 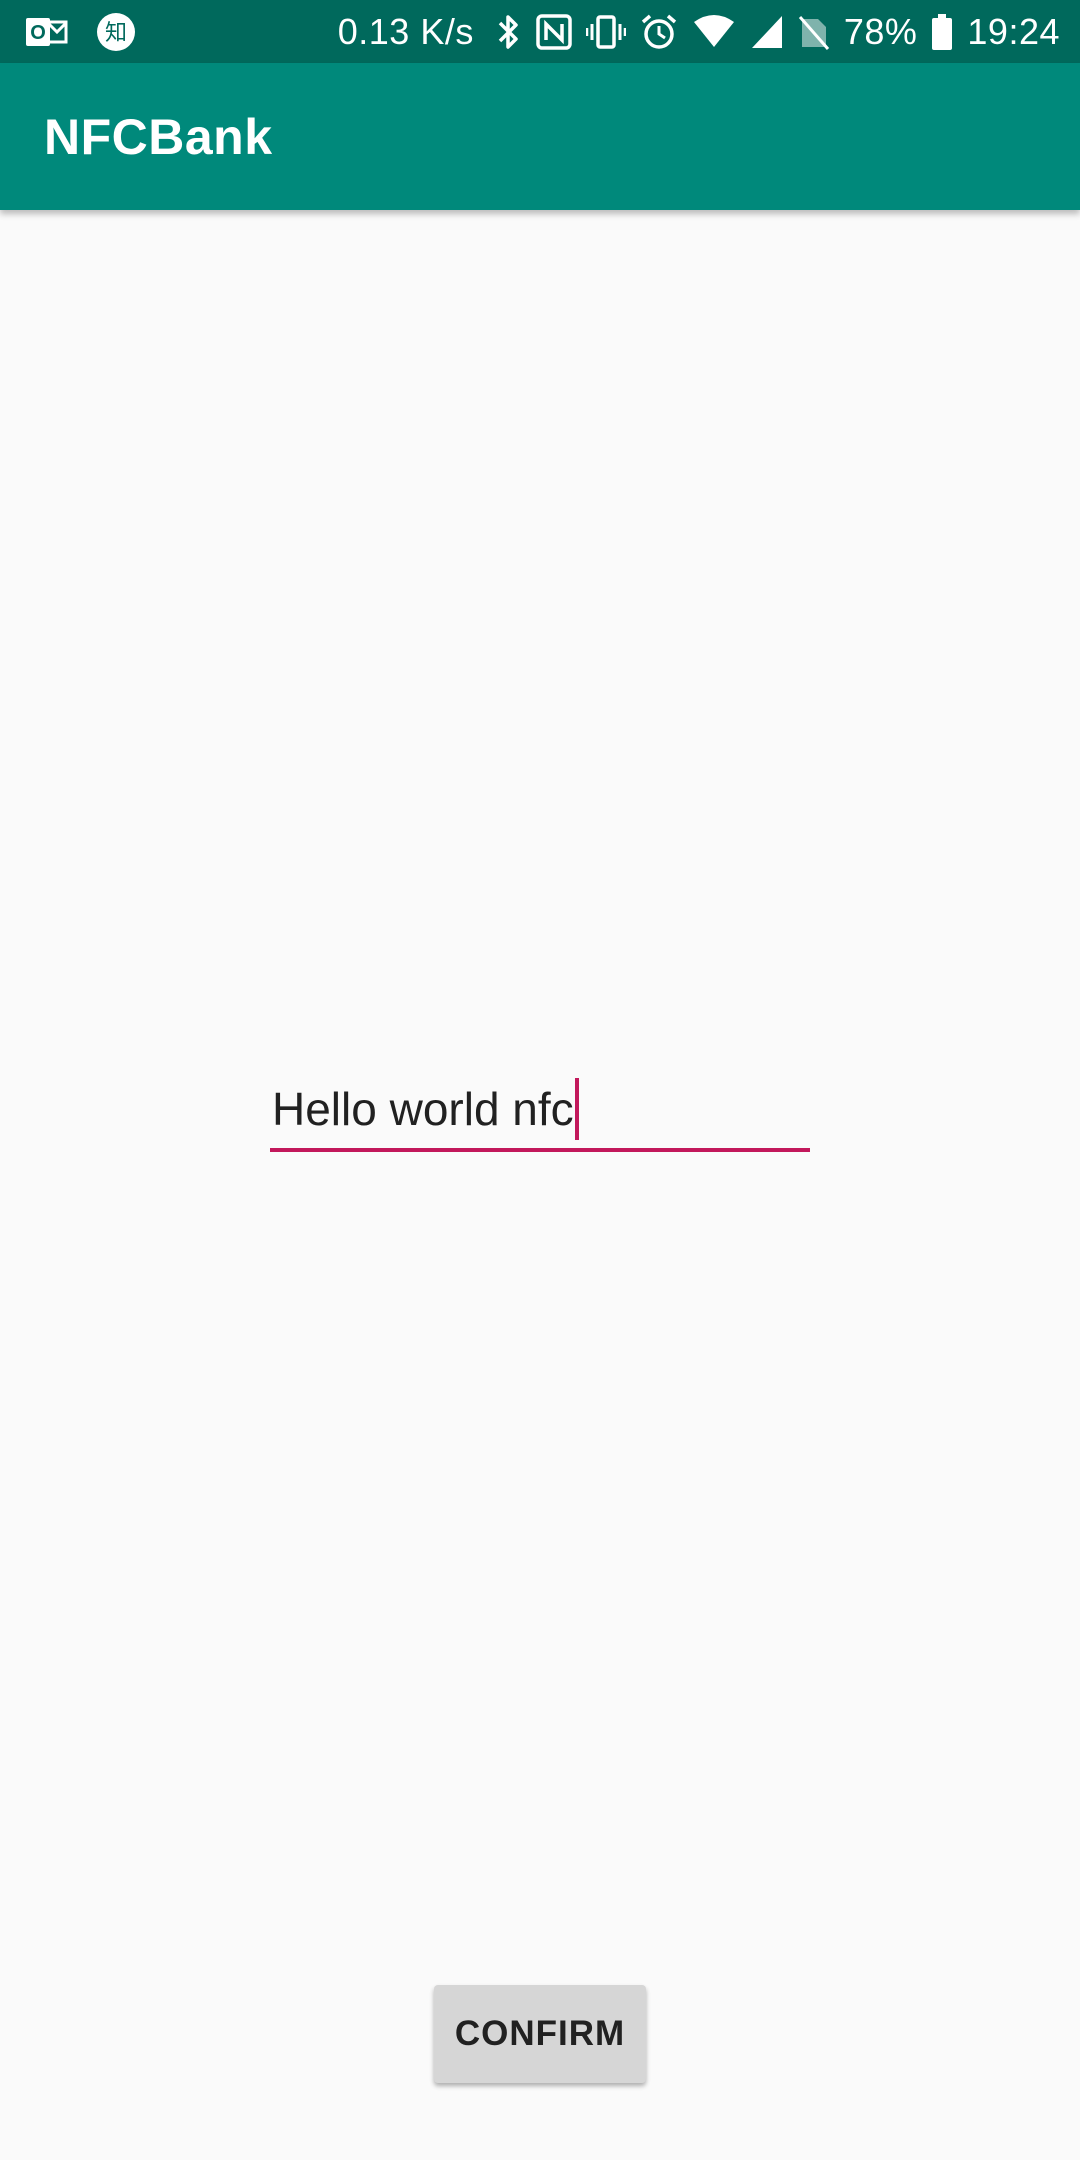 What do you see at coordinates (509, 32) in the screenshot?
I see `bluetooth-icon` at bounding box center [509, 32].